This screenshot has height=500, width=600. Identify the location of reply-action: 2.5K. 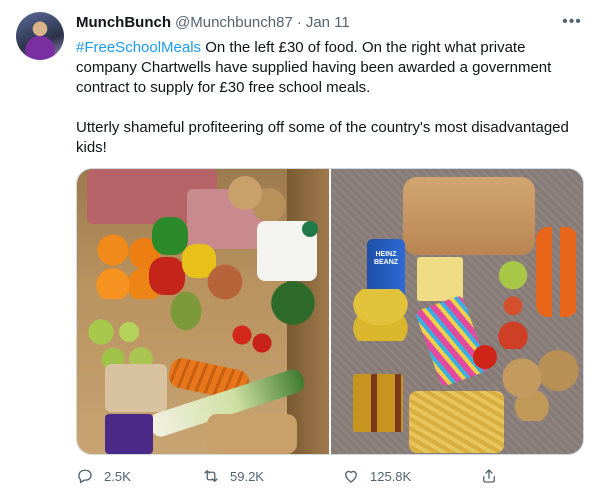
(103, 476).